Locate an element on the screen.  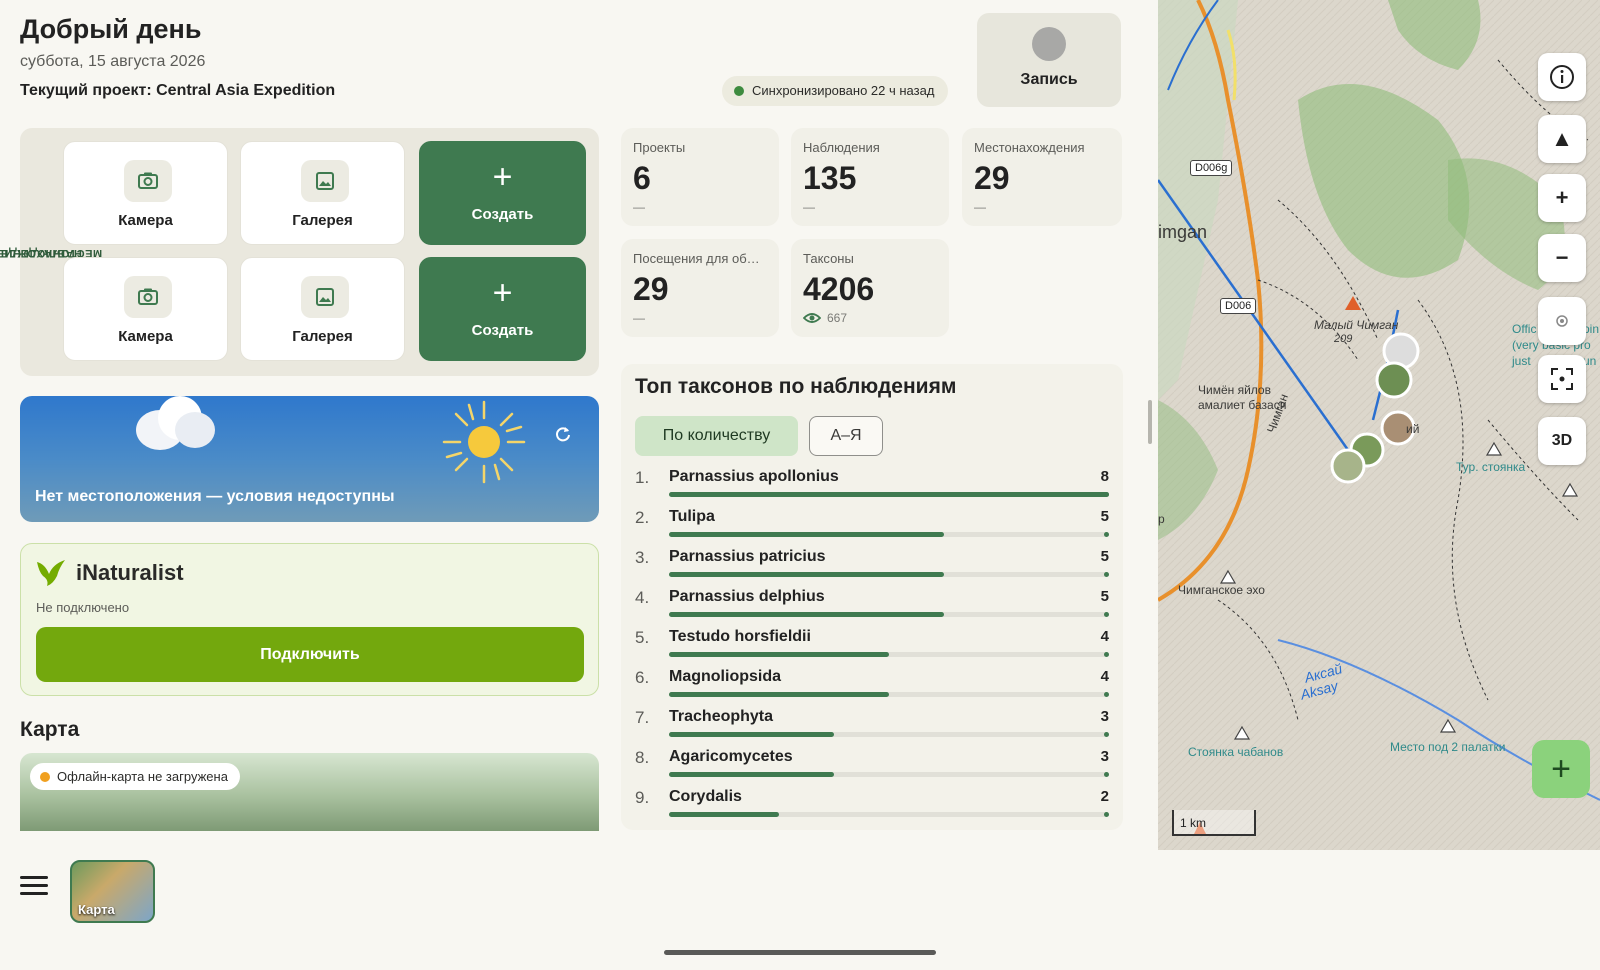
map-thumb-label: Карта is located at coordinates (96, 909).